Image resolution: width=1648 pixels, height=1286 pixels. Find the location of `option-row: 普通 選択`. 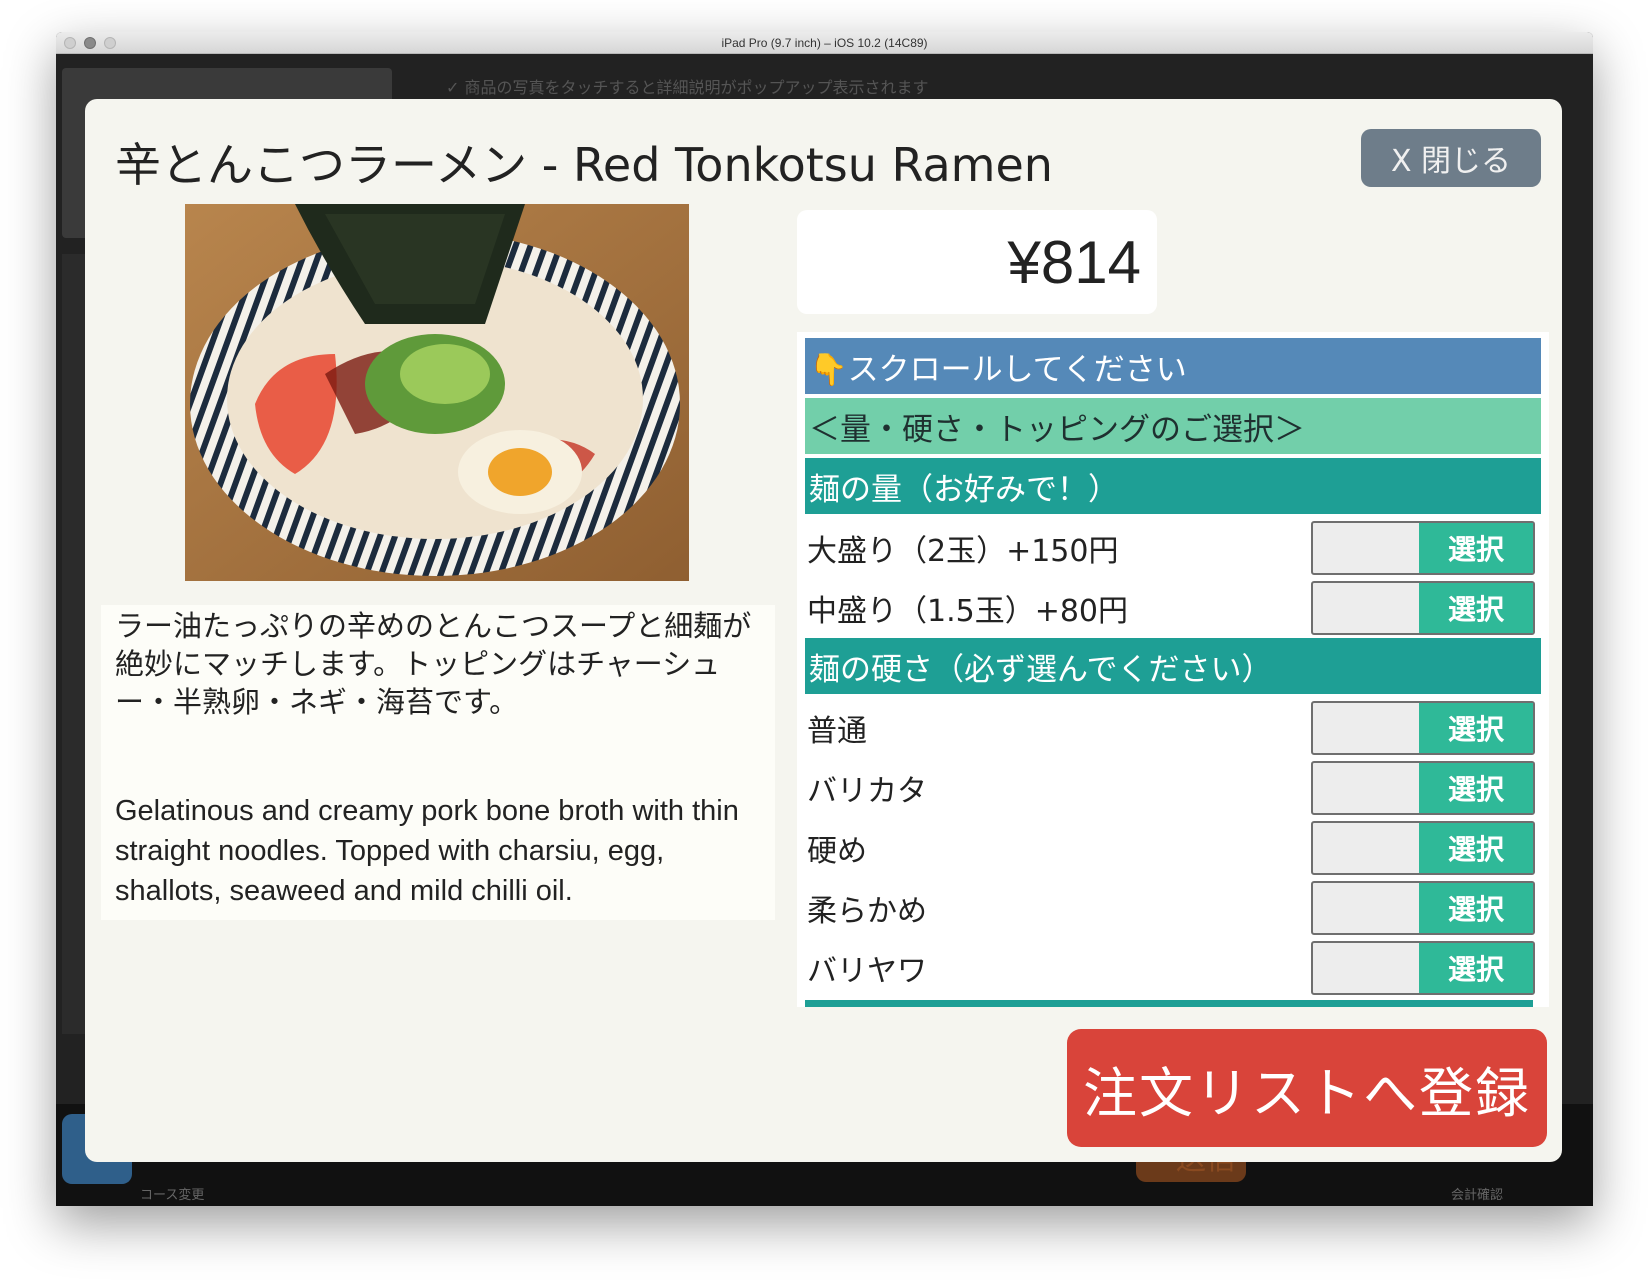

option-row: 普通 選択 is located at coordinates (1173, 728).